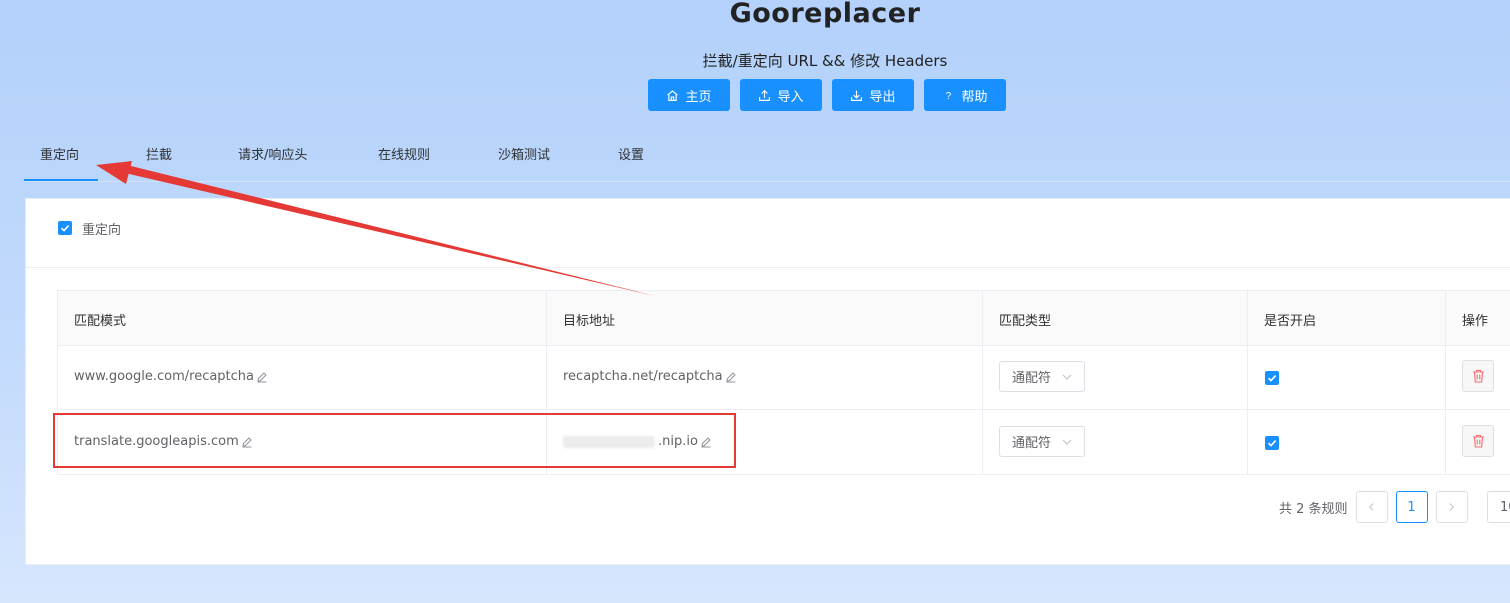 The width and height of the screenshot is (1510, 603). I want to click on tab-block: 拦截, so click(159, 153).